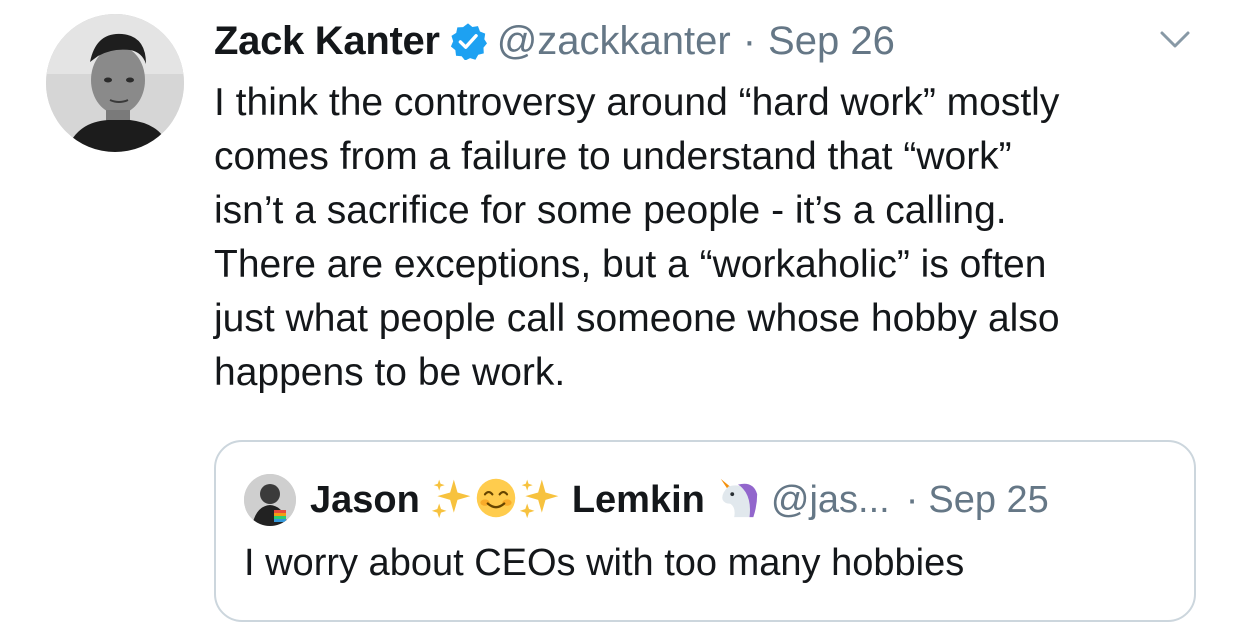 The height and width of the screenshot is (640, 1242). I want to click on author-handle: @zackkanter, so click(614, 41).